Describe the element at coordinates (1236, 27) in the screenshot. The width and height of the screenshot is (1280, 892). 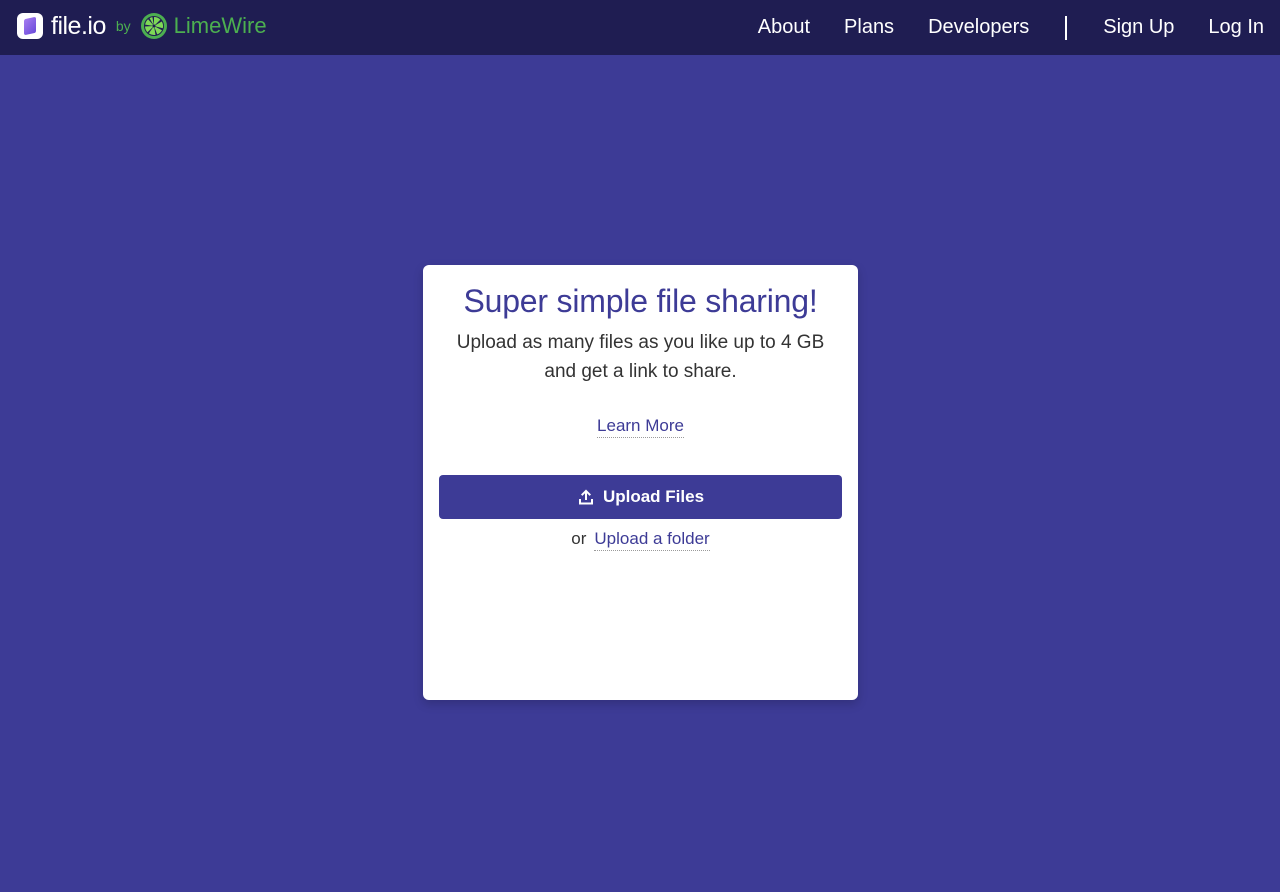
I see `log-in-link: Log In` at that location.